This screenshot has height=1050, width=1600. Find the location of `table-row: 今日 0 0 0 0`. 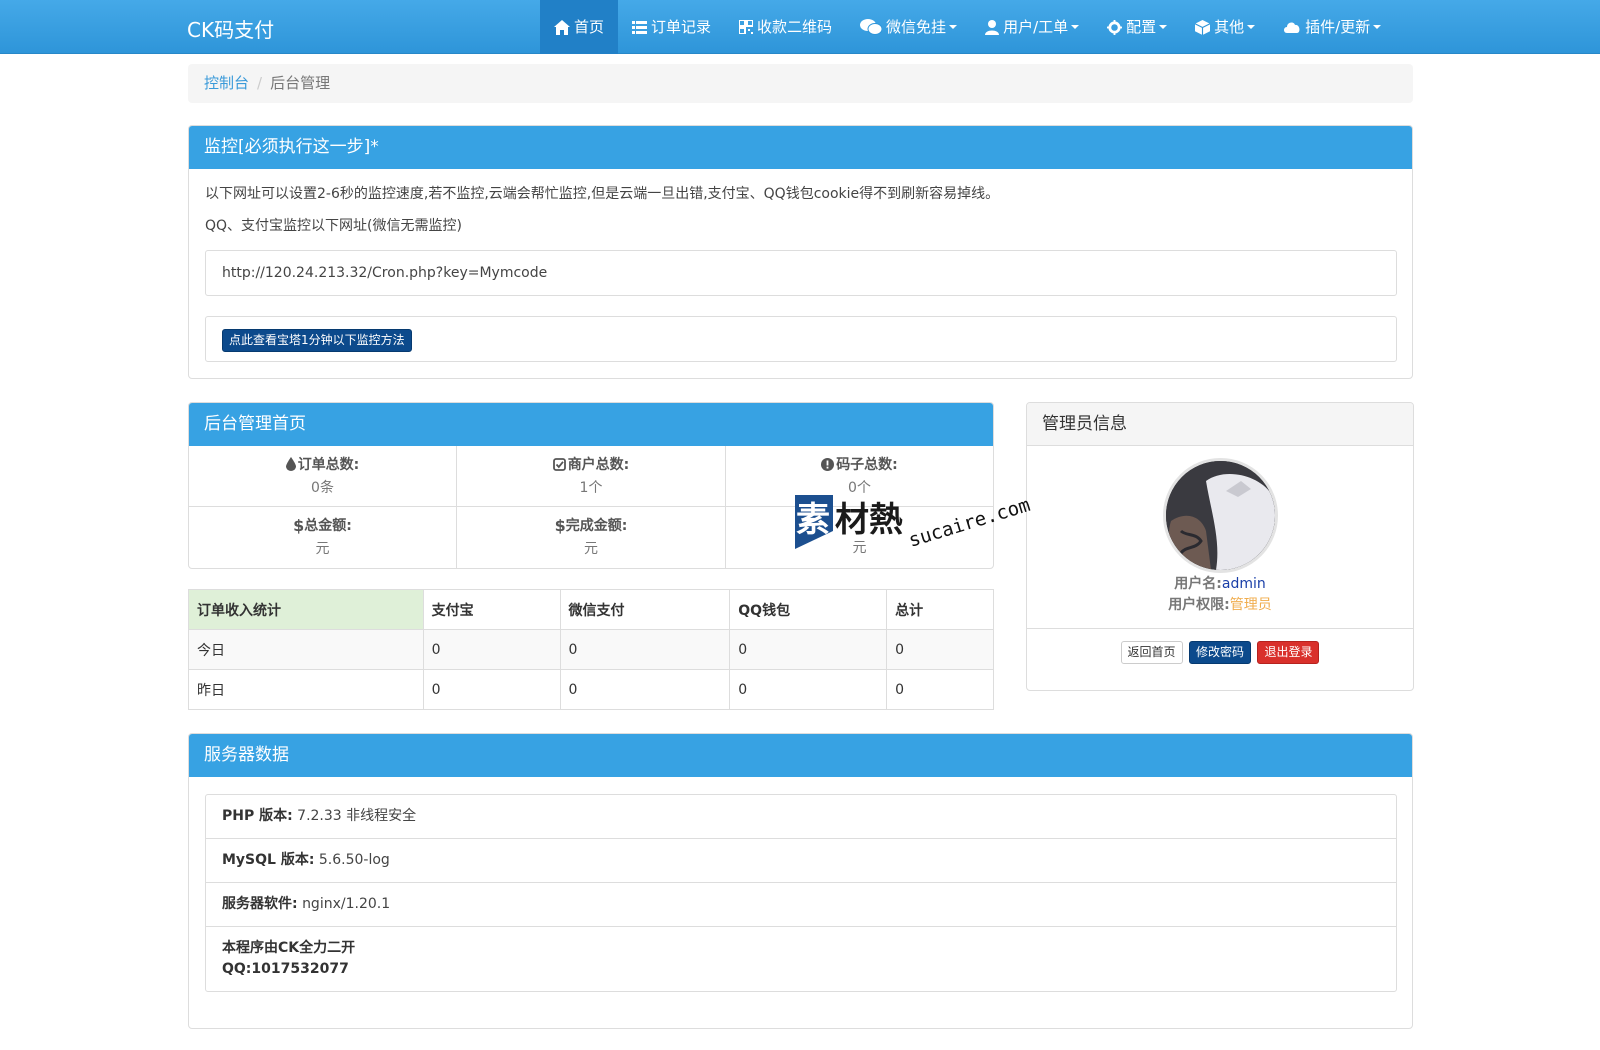

table-row: 今日 0 0 0 0 is located at coordinates (591, 649).